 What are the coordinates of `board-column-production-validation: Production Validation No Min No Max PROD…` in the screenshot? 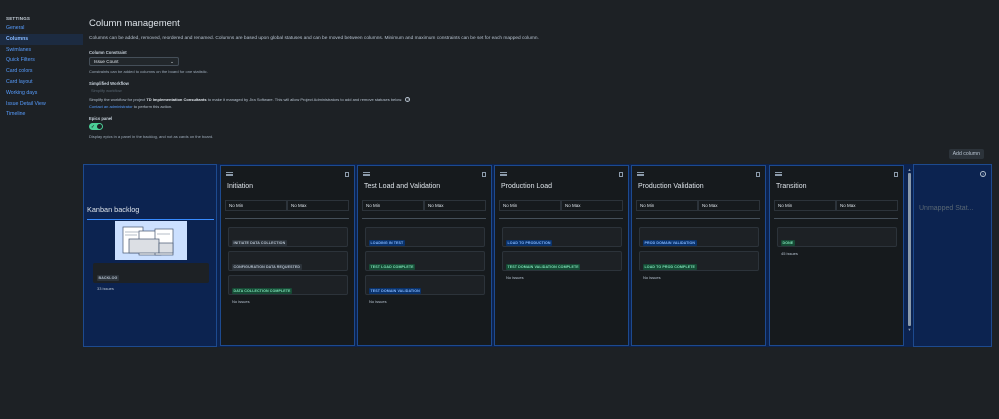 It's located at (698, 255).